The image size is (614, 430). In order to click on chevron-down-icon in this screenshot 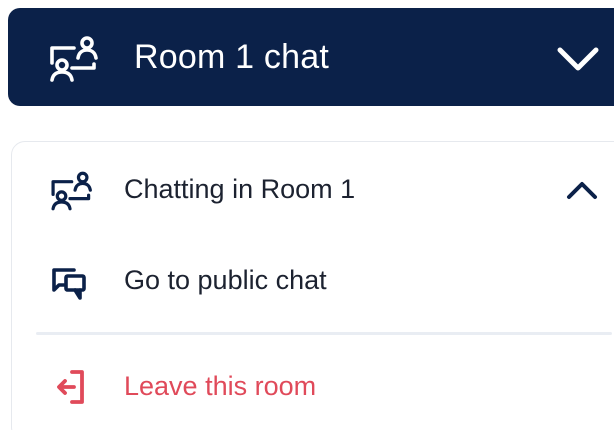, I will do `click(578, 58)`.